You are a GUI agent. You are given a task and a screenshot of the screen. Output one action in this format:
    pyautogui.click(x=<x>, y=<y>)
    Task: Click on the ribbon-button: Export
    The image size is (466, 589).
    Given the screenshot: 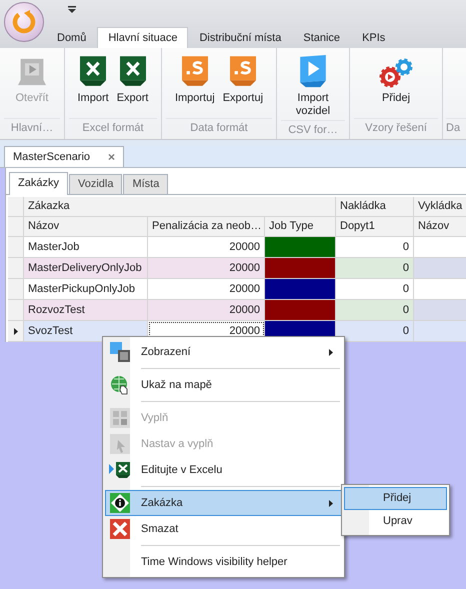 What is the action you would take?
    pyautogui.click(x=133, y=84)
    